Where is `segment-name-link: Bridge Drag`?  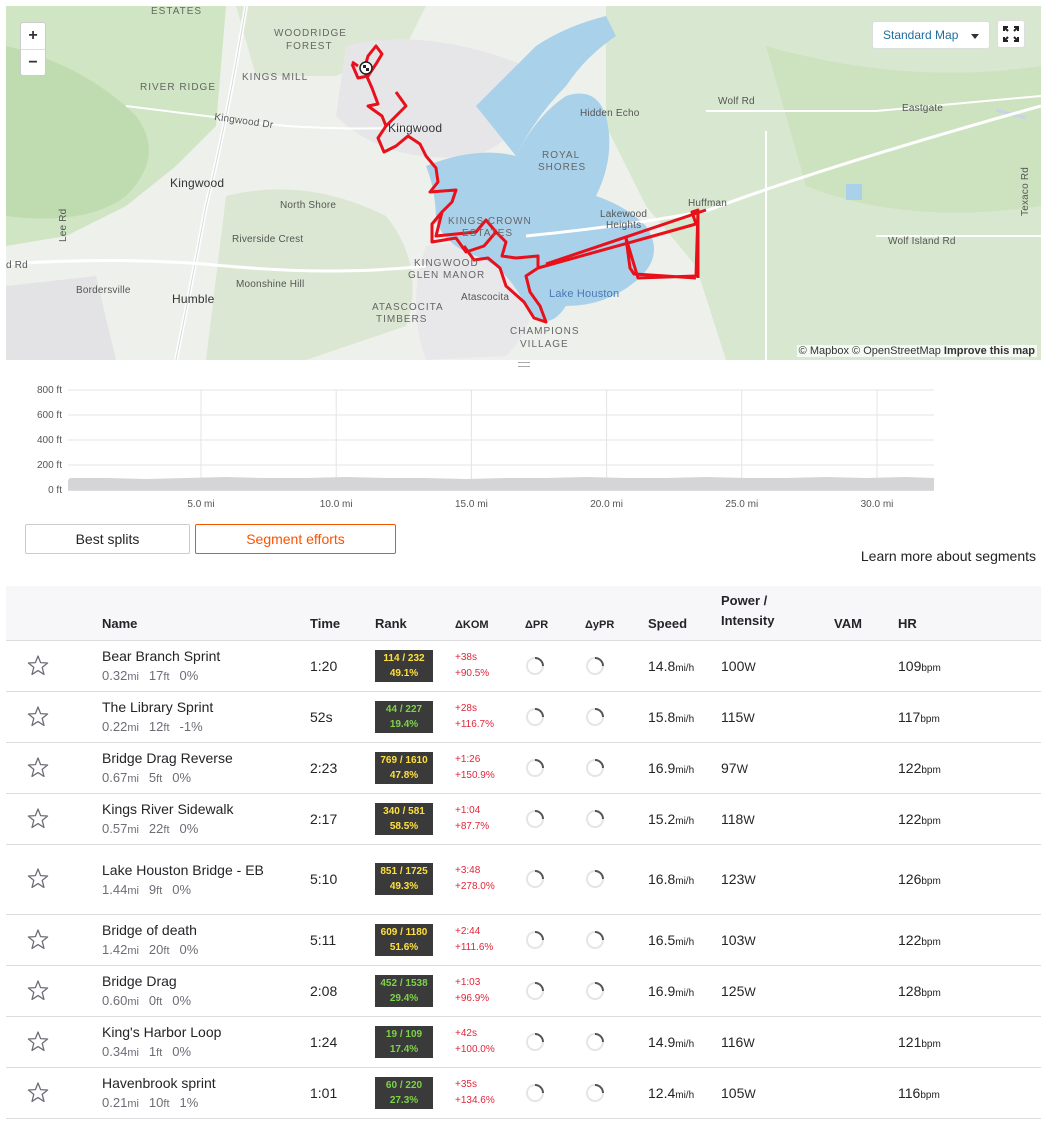 segment-name-link: Bridge Drag is located at coordinates (206, 981).